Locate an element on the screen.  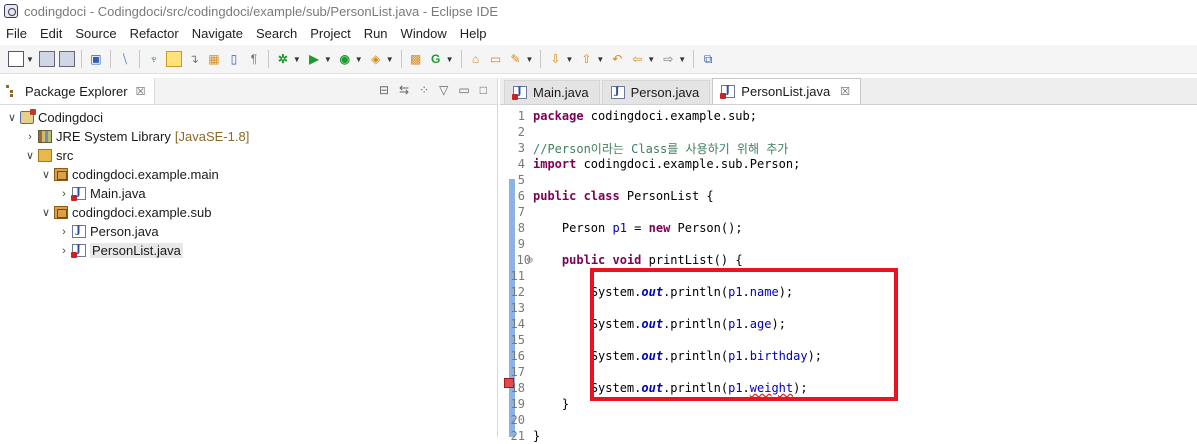
minimize-icon: ▭ is located at coordinates (463, 90).